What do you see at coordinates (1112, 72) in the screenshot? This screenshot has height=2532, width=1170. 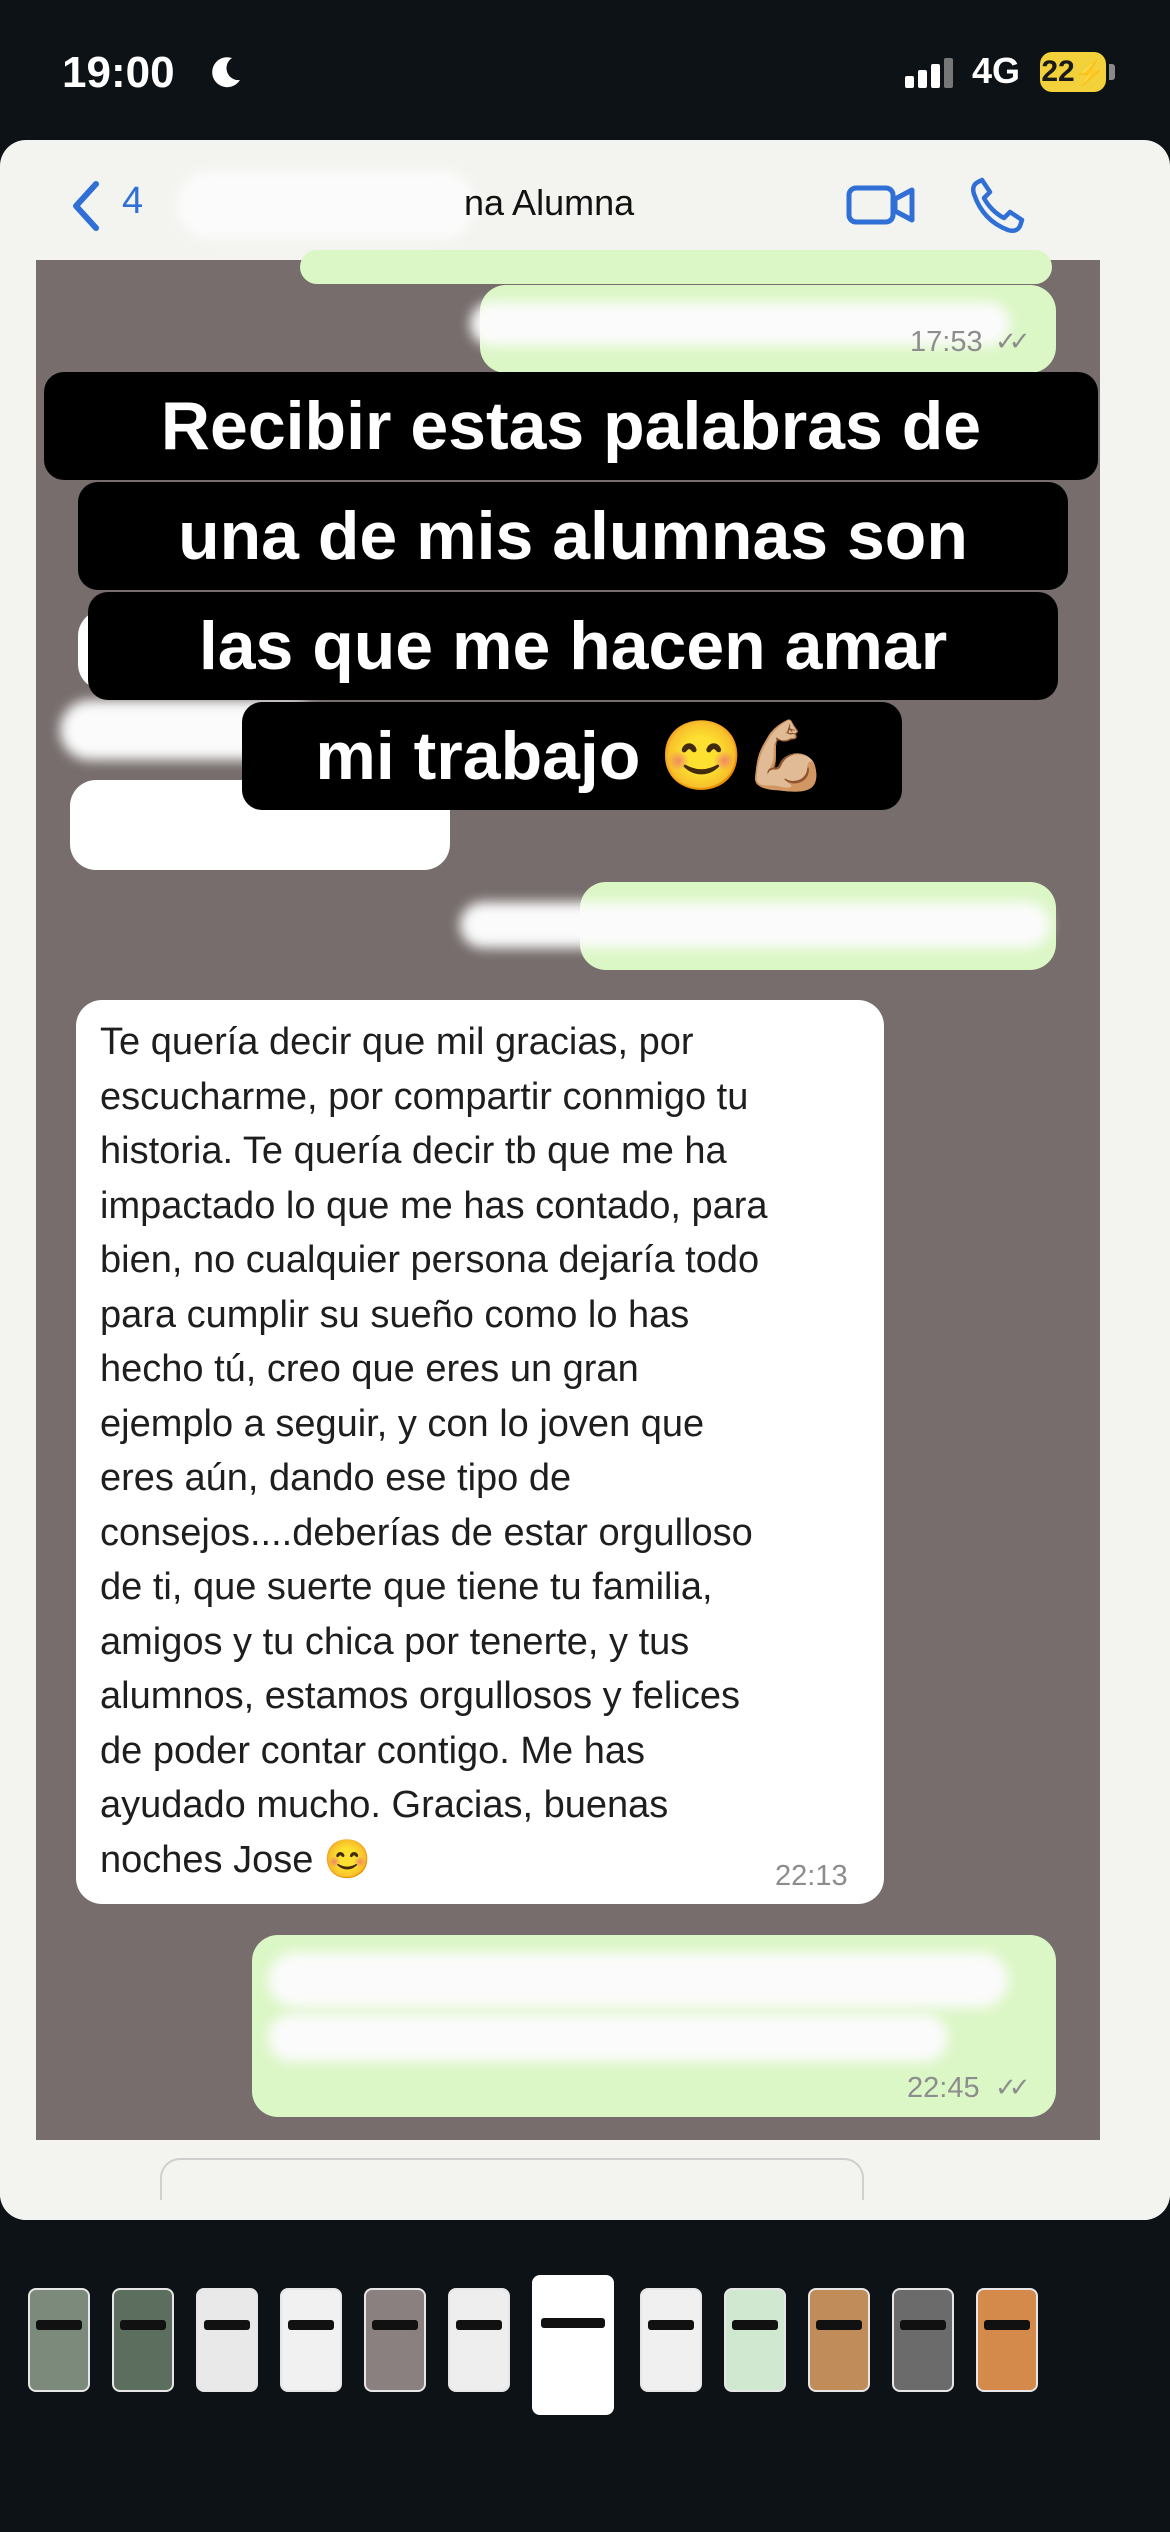 I see `battery-nub` at bounding box center [1112, 72].